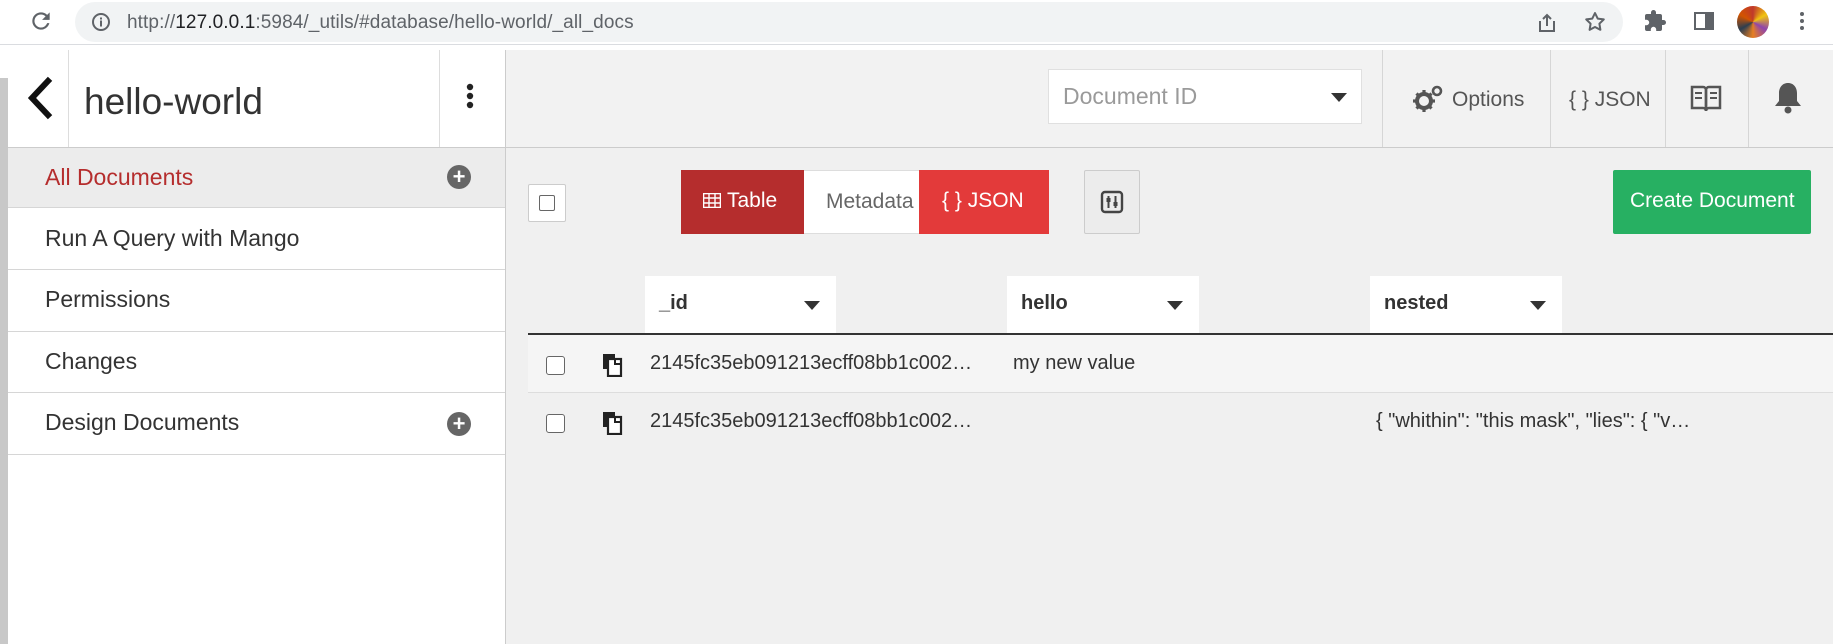 This screenshot has width=1833, height=644. Describe the element at coordinates (1706, 98) in the screenshot. I see `documentation-book-icon` at that location.